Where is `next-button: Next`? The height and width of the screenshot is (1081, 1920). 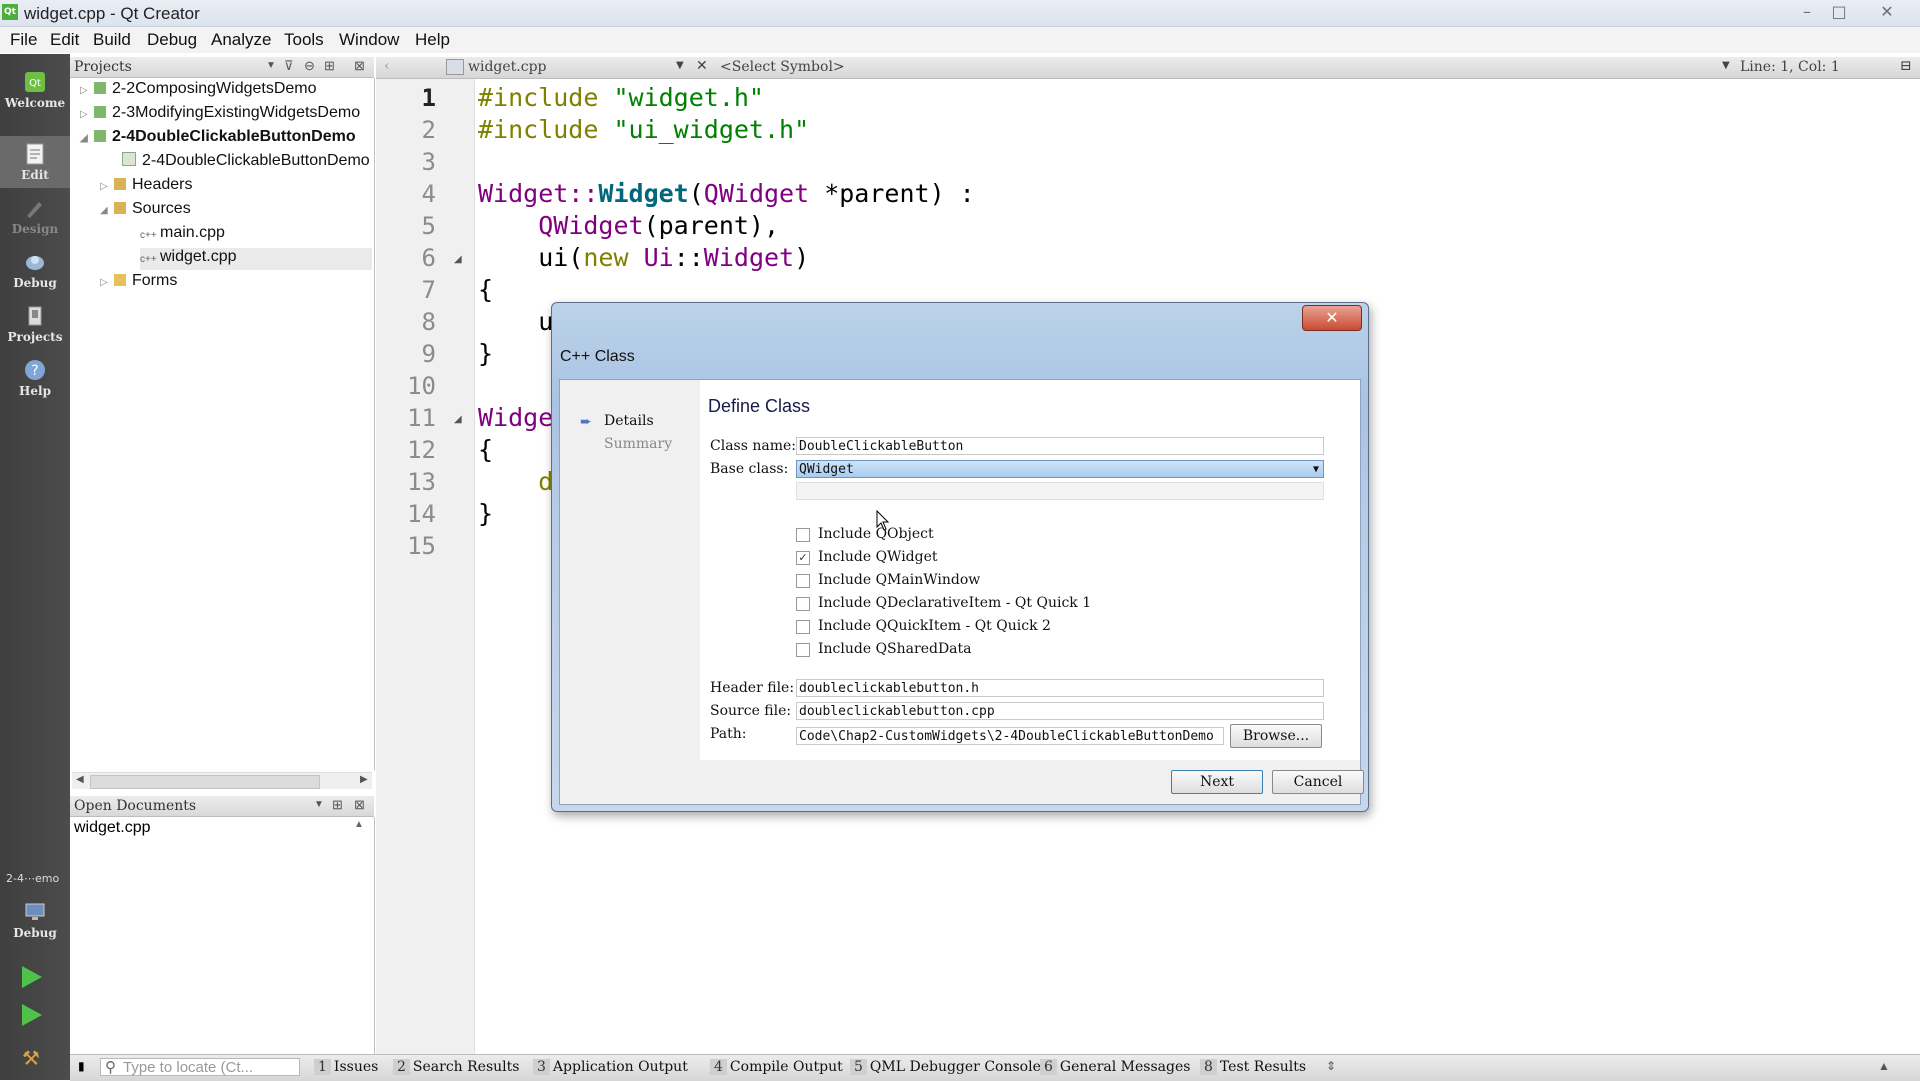
next-button: Next is located at coordinates (1217, 782).